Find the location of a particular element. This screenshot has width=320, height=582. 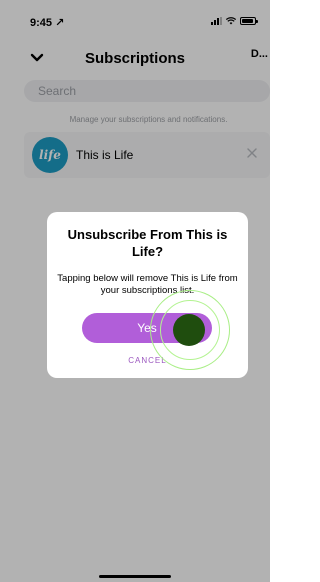

dialog-title: Unsubscribe From This is Life? is located at coordinates (147, 243).